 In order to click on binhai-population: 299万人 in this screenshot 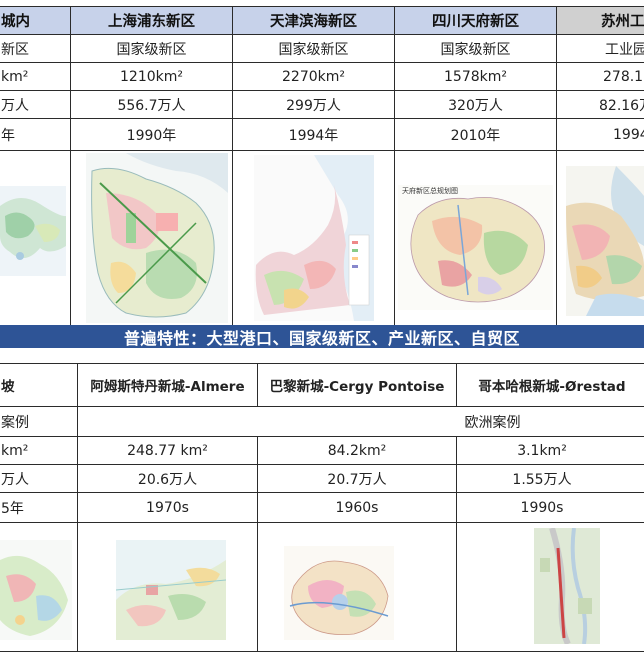, I will do `click(313, 104)`.